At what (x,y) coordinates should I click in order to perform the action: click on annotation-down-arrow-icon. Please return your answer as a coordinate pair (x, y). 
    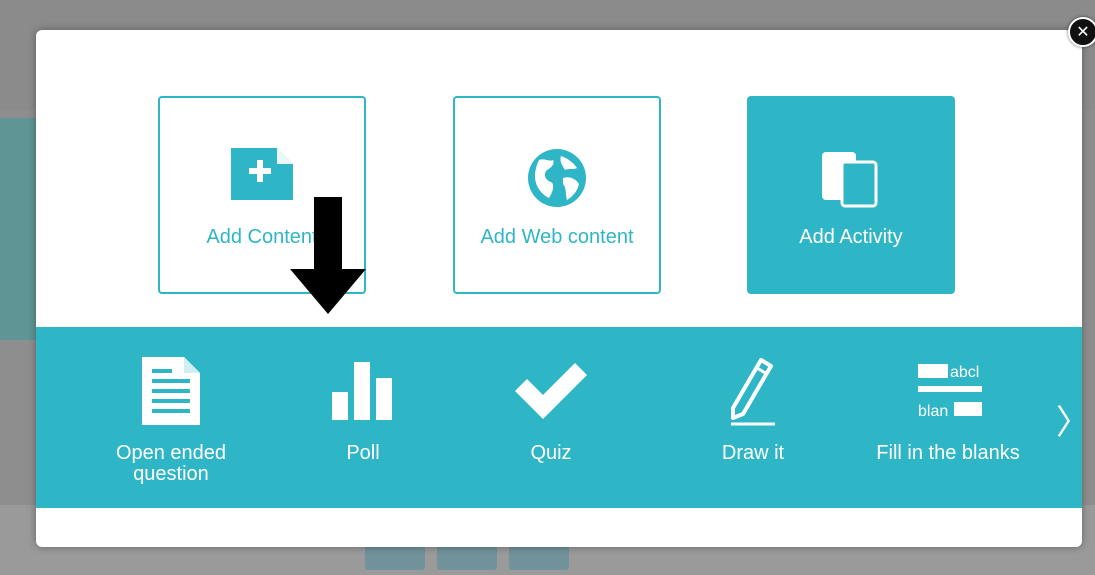
    Looking at the image, I should click on (328, 255).